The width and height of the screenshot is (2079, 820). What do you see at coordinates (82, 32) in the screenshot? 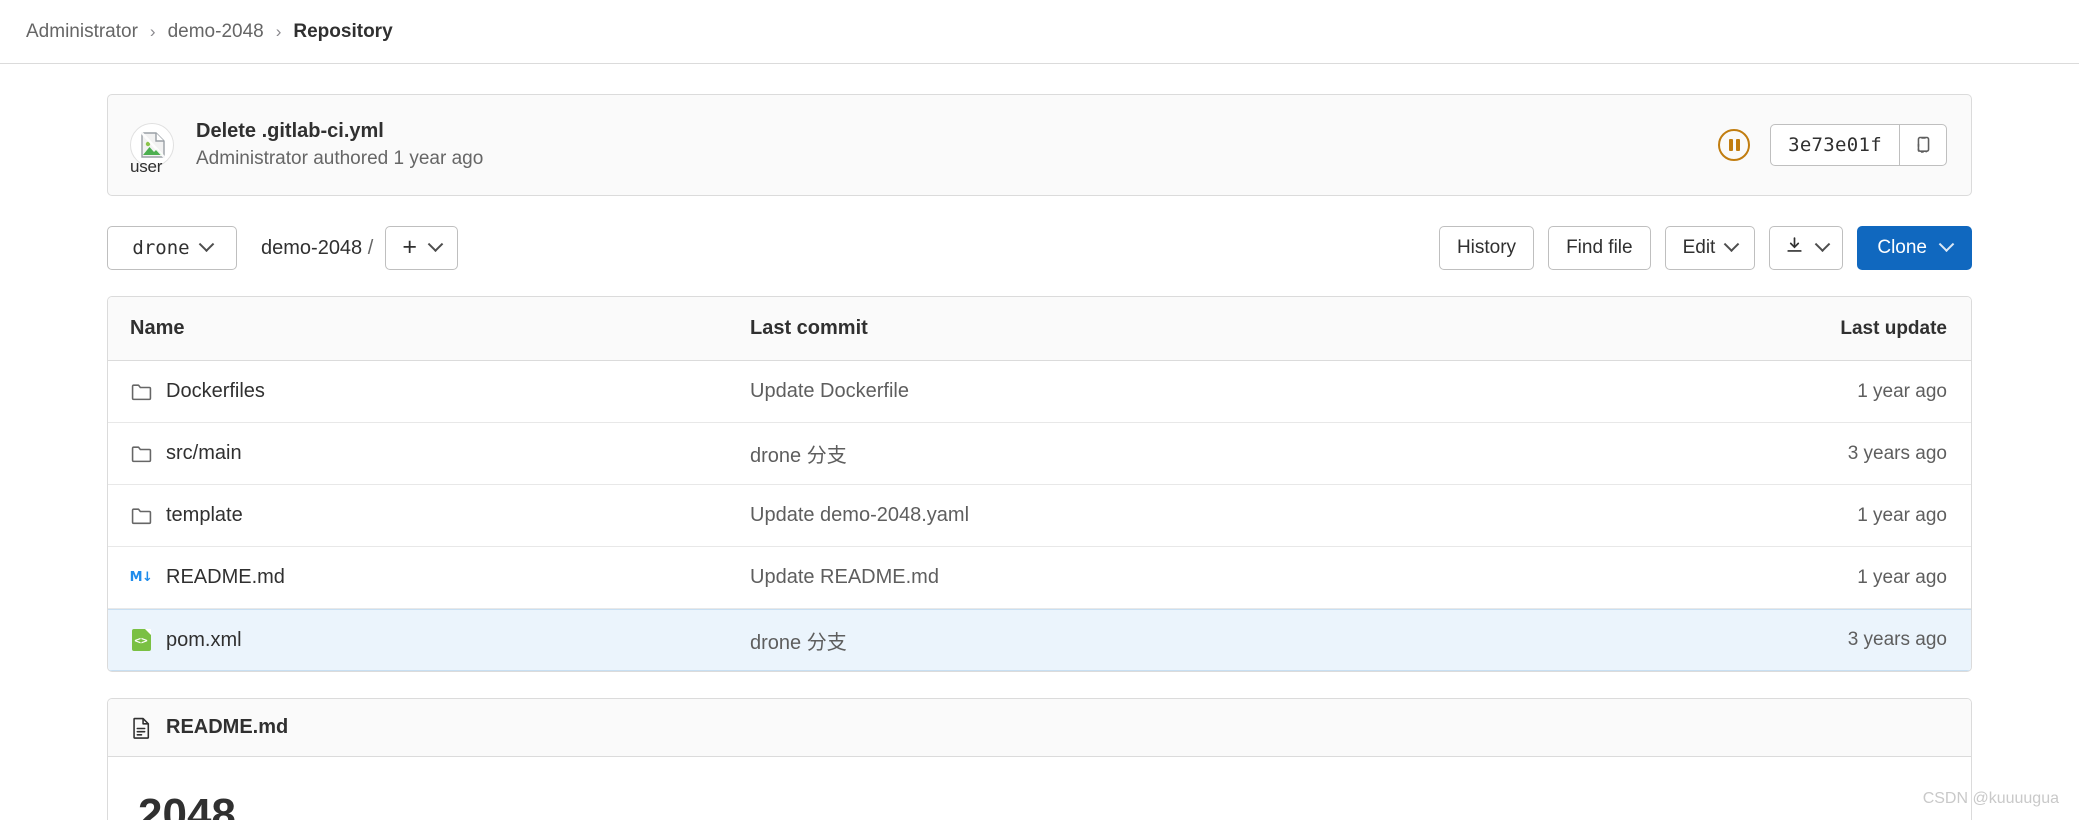
I see `breadcrumb-item-administrator: Administrator` at bounding box center [82, 32].